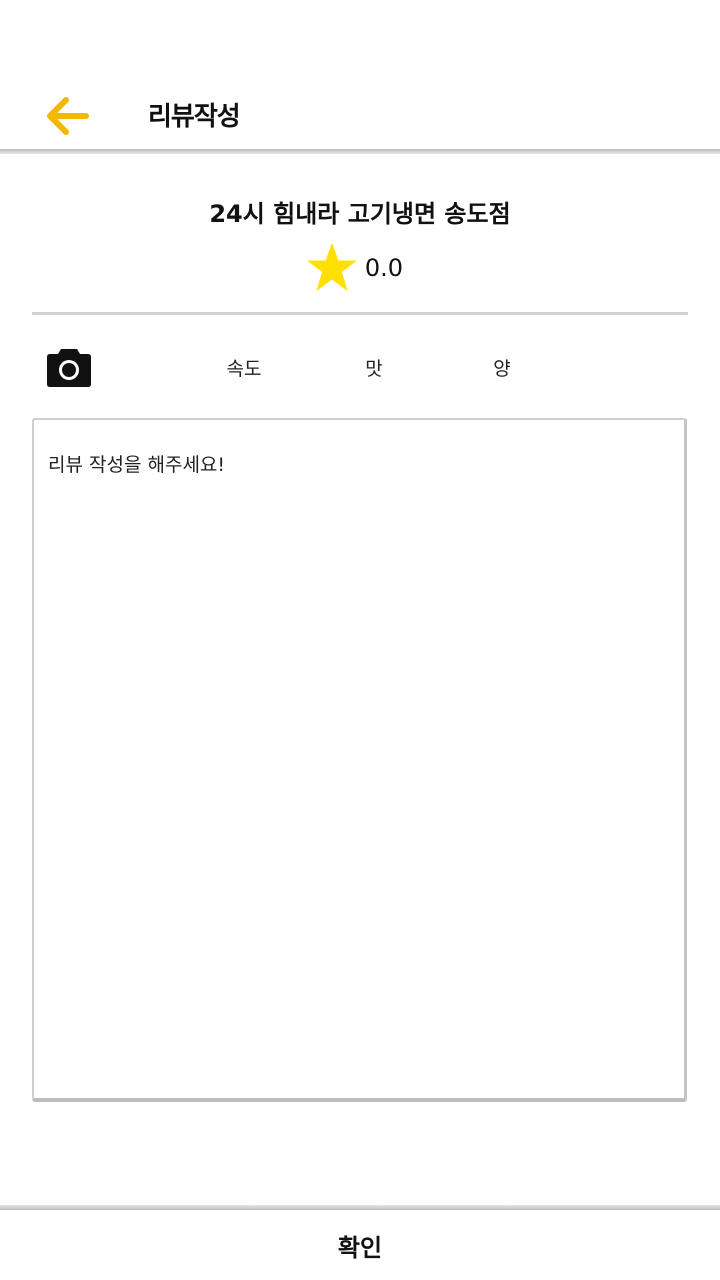  What do you see at coordinates (360, 313) in the screenshot?
I see `section-divider` at bounding box center [360, 313].